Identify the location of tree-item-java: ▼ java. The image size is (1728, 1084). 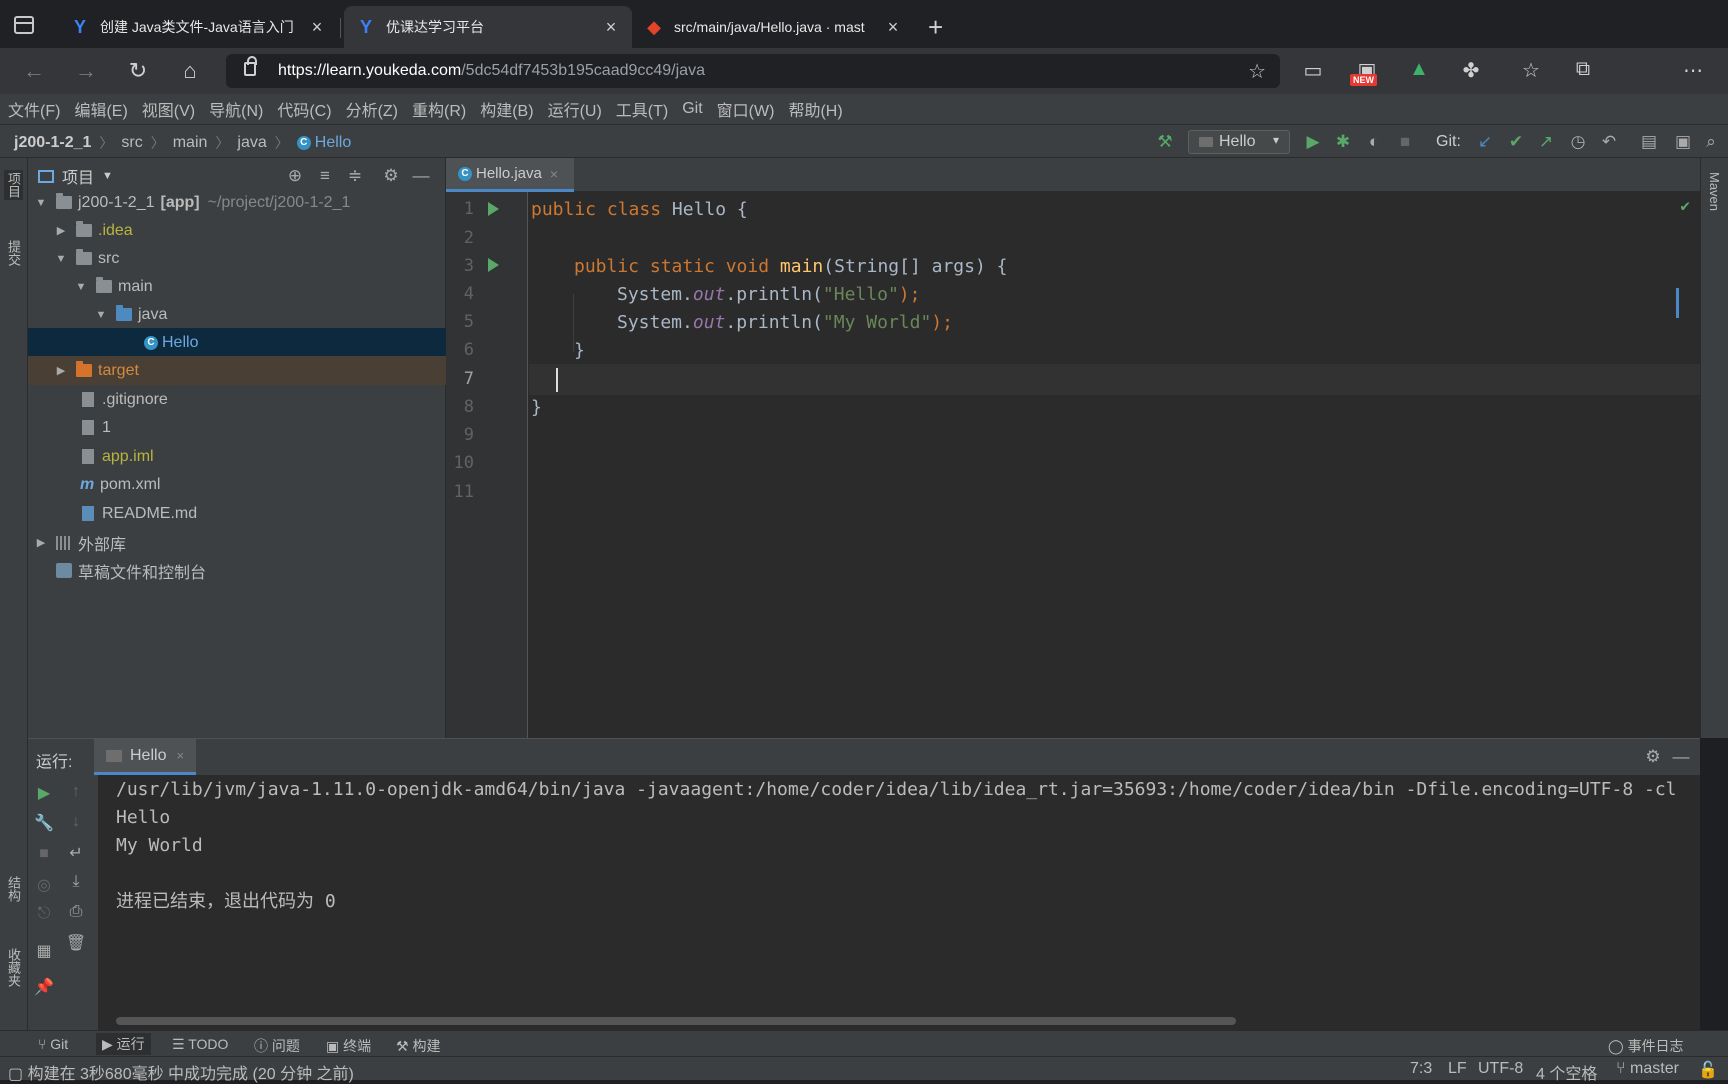
(237, 314).